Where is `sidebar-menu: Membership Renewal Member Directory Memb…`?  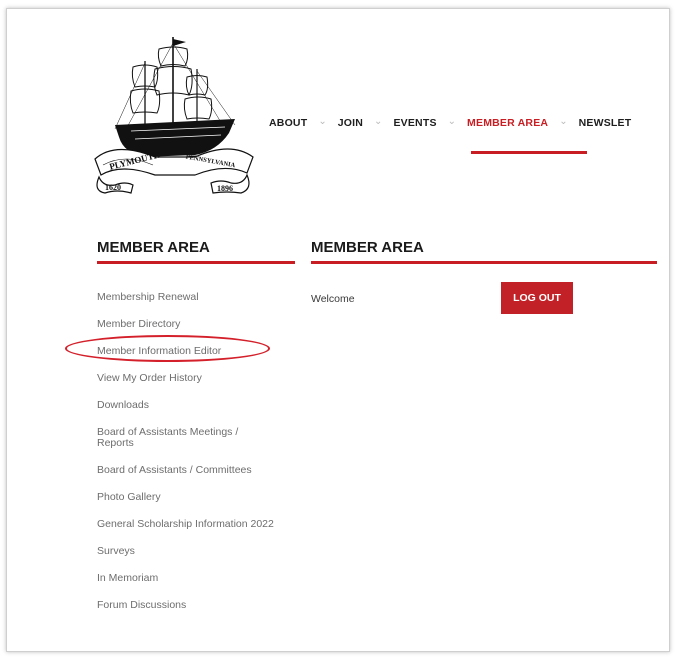
sidebar-menu: Membership Renewal Member Directory Memb… is located at coordinates (197, 451).